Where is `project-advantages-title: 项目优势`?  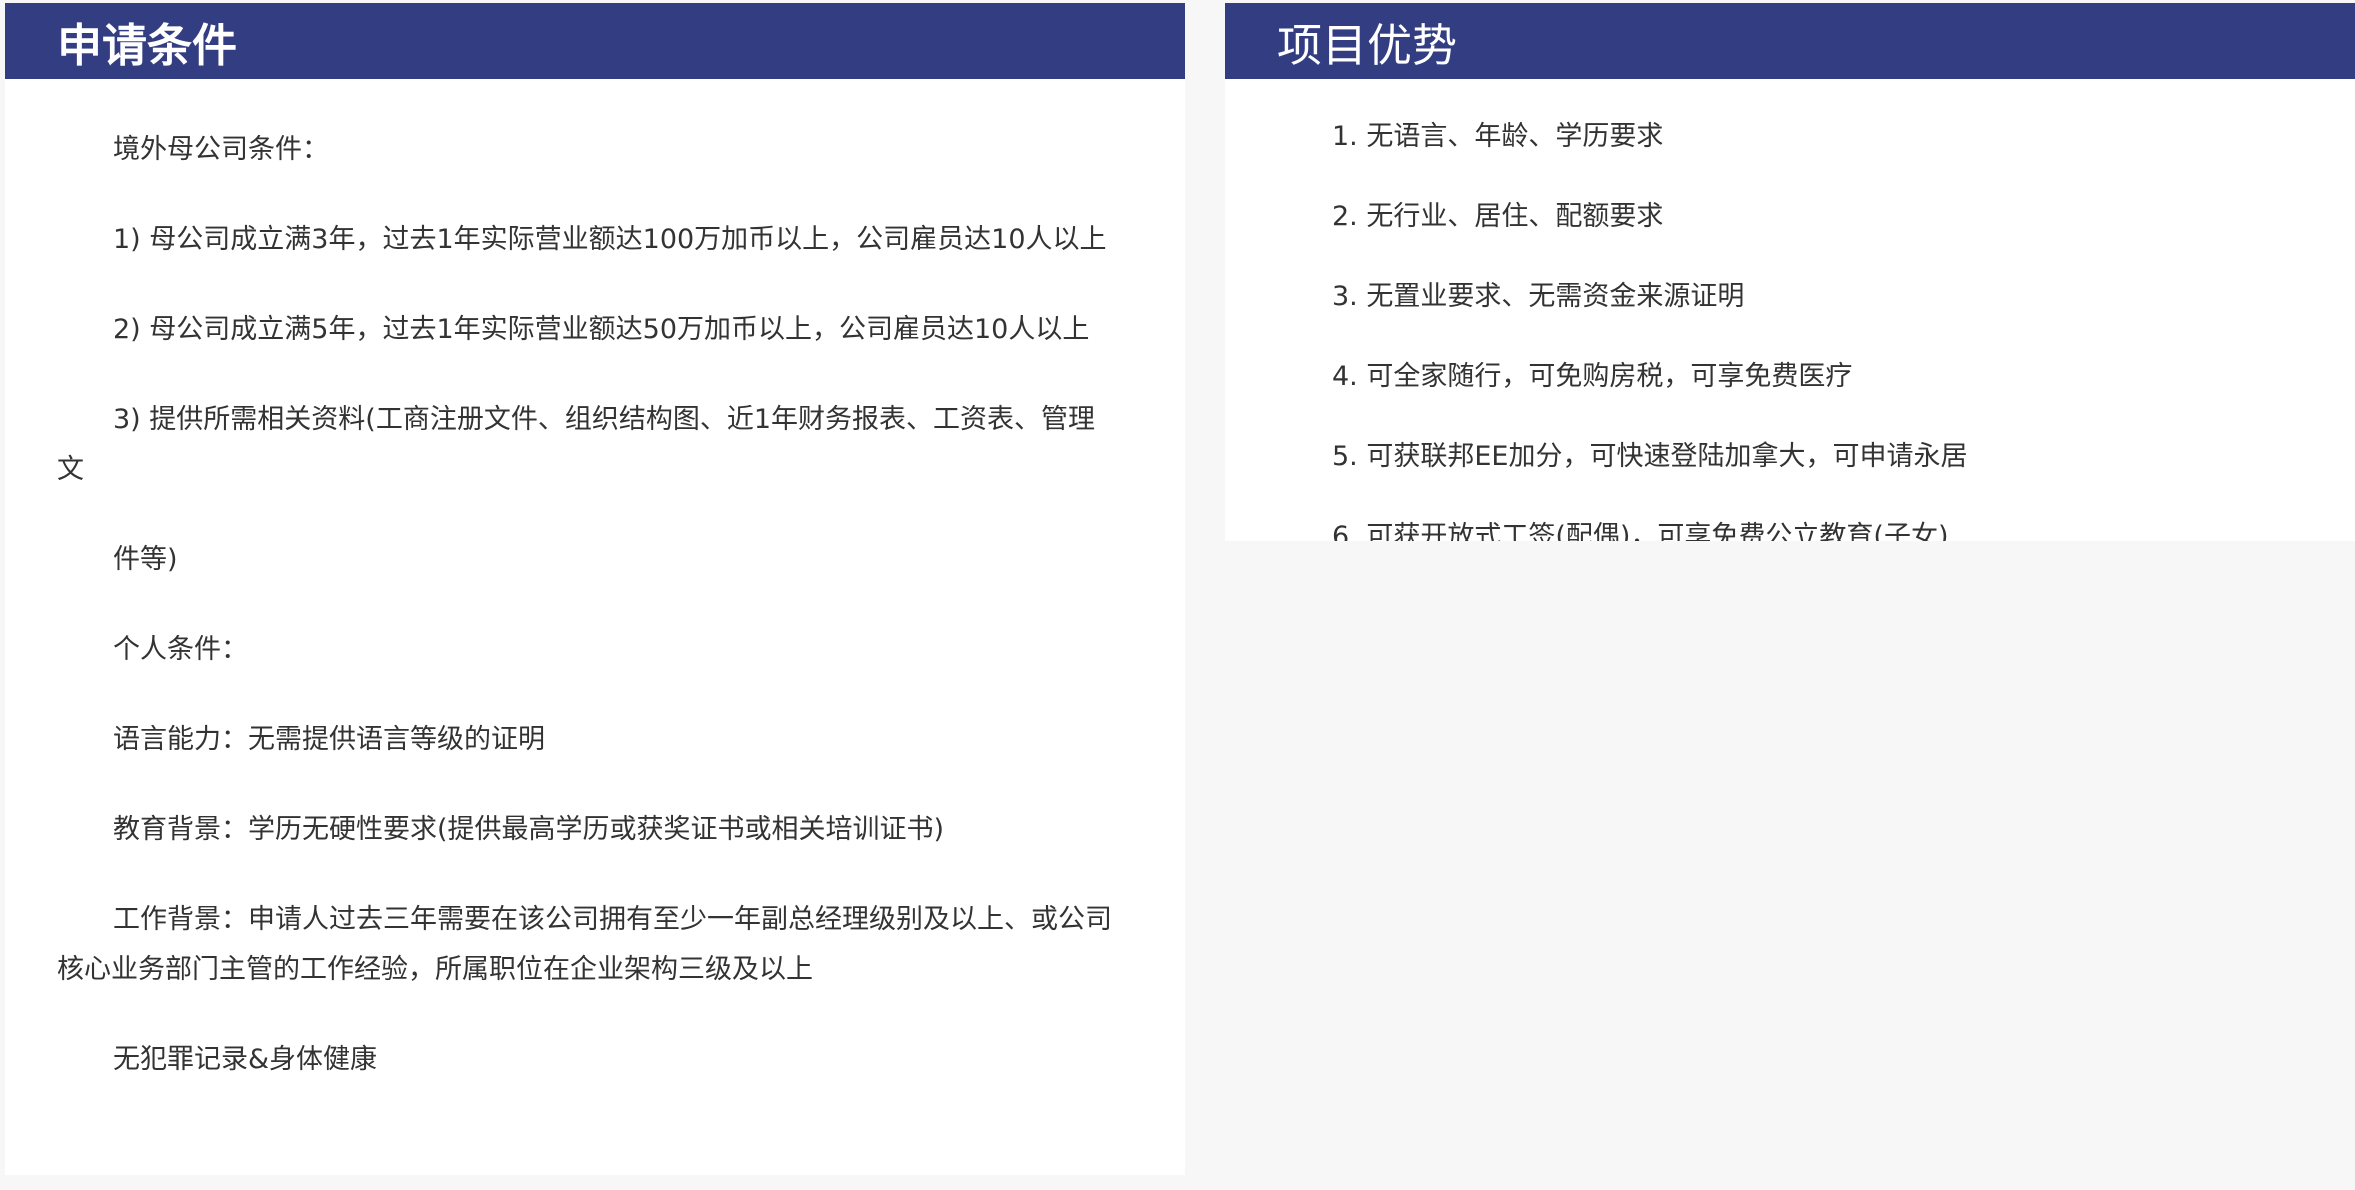 project-advantages-title: 项目优势 is located at coordinates (1367, 45).